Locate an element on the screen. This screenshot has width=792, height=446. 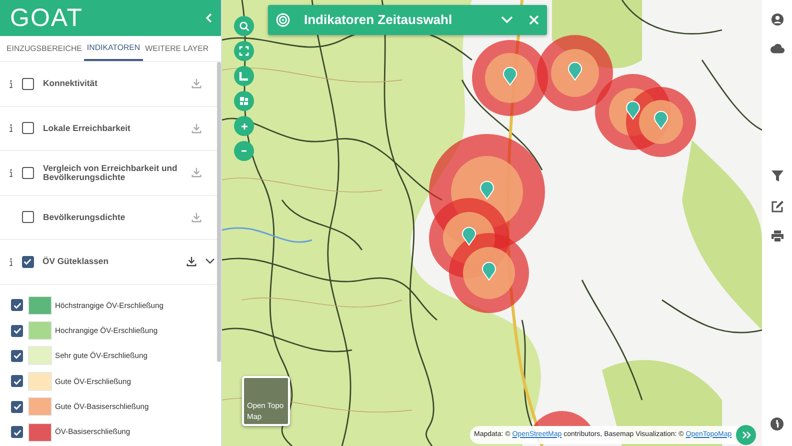
chevron-down-icon is located at coordinates (210, 262).